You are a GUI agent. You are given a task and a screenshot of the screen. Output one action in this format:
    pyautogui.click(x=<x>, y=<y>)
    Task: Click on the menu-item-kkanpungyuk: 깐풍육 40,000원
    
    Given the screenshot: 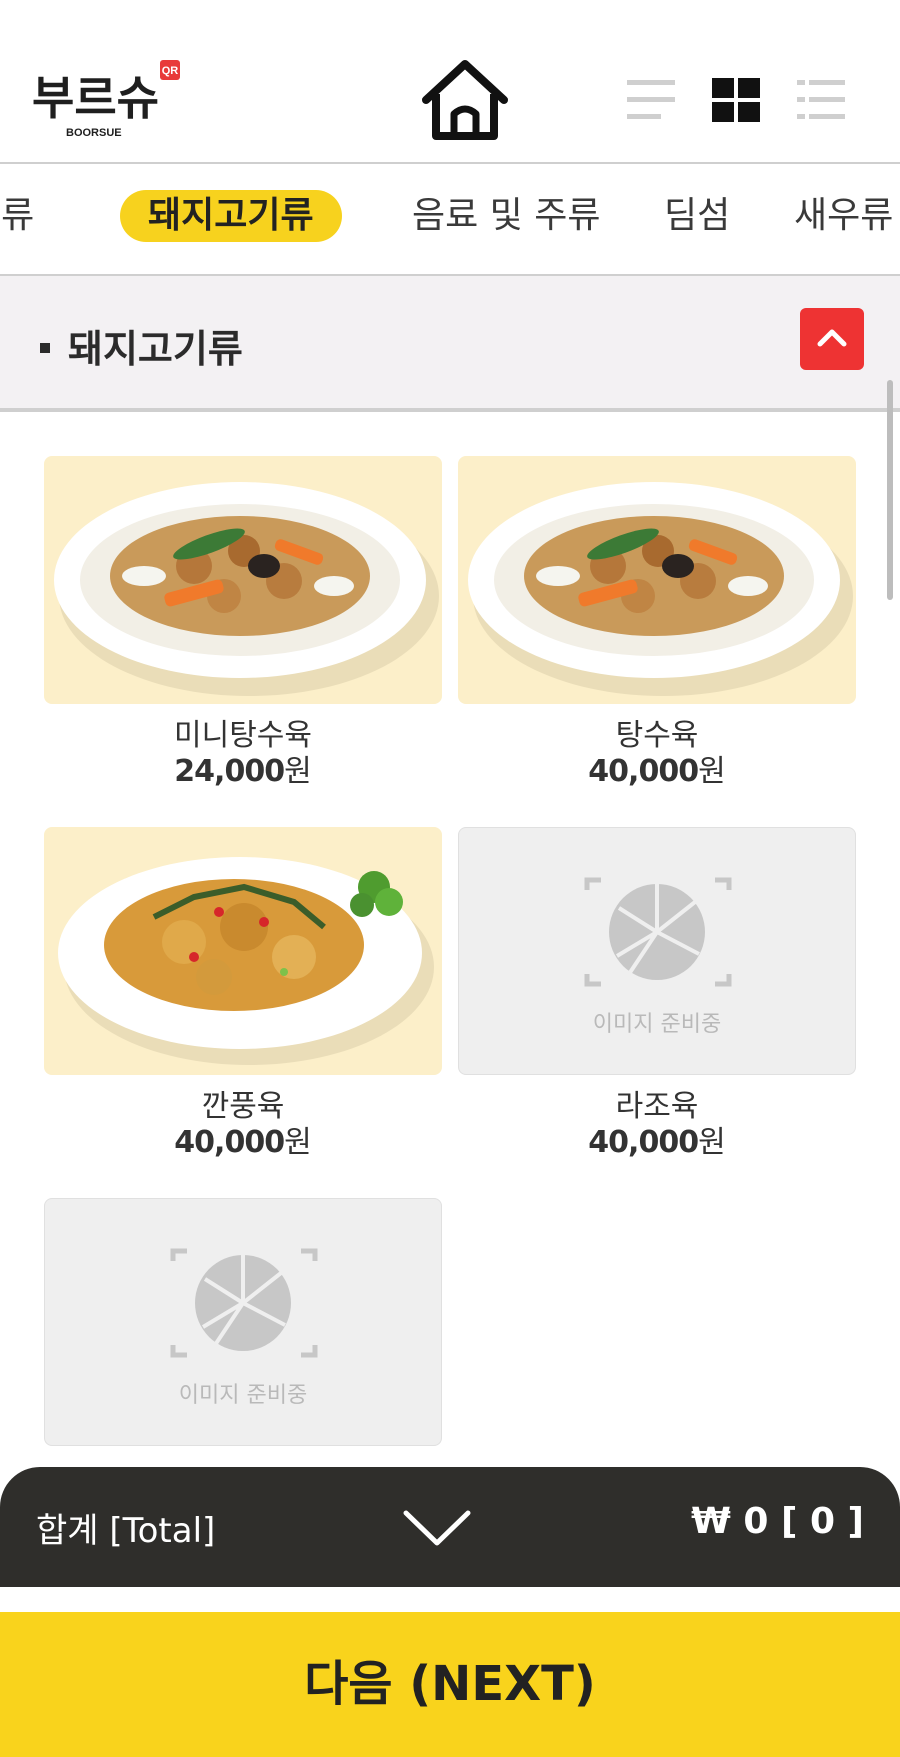 What is the action you would take?
    pyautogui.click(x=243, y=994)
    